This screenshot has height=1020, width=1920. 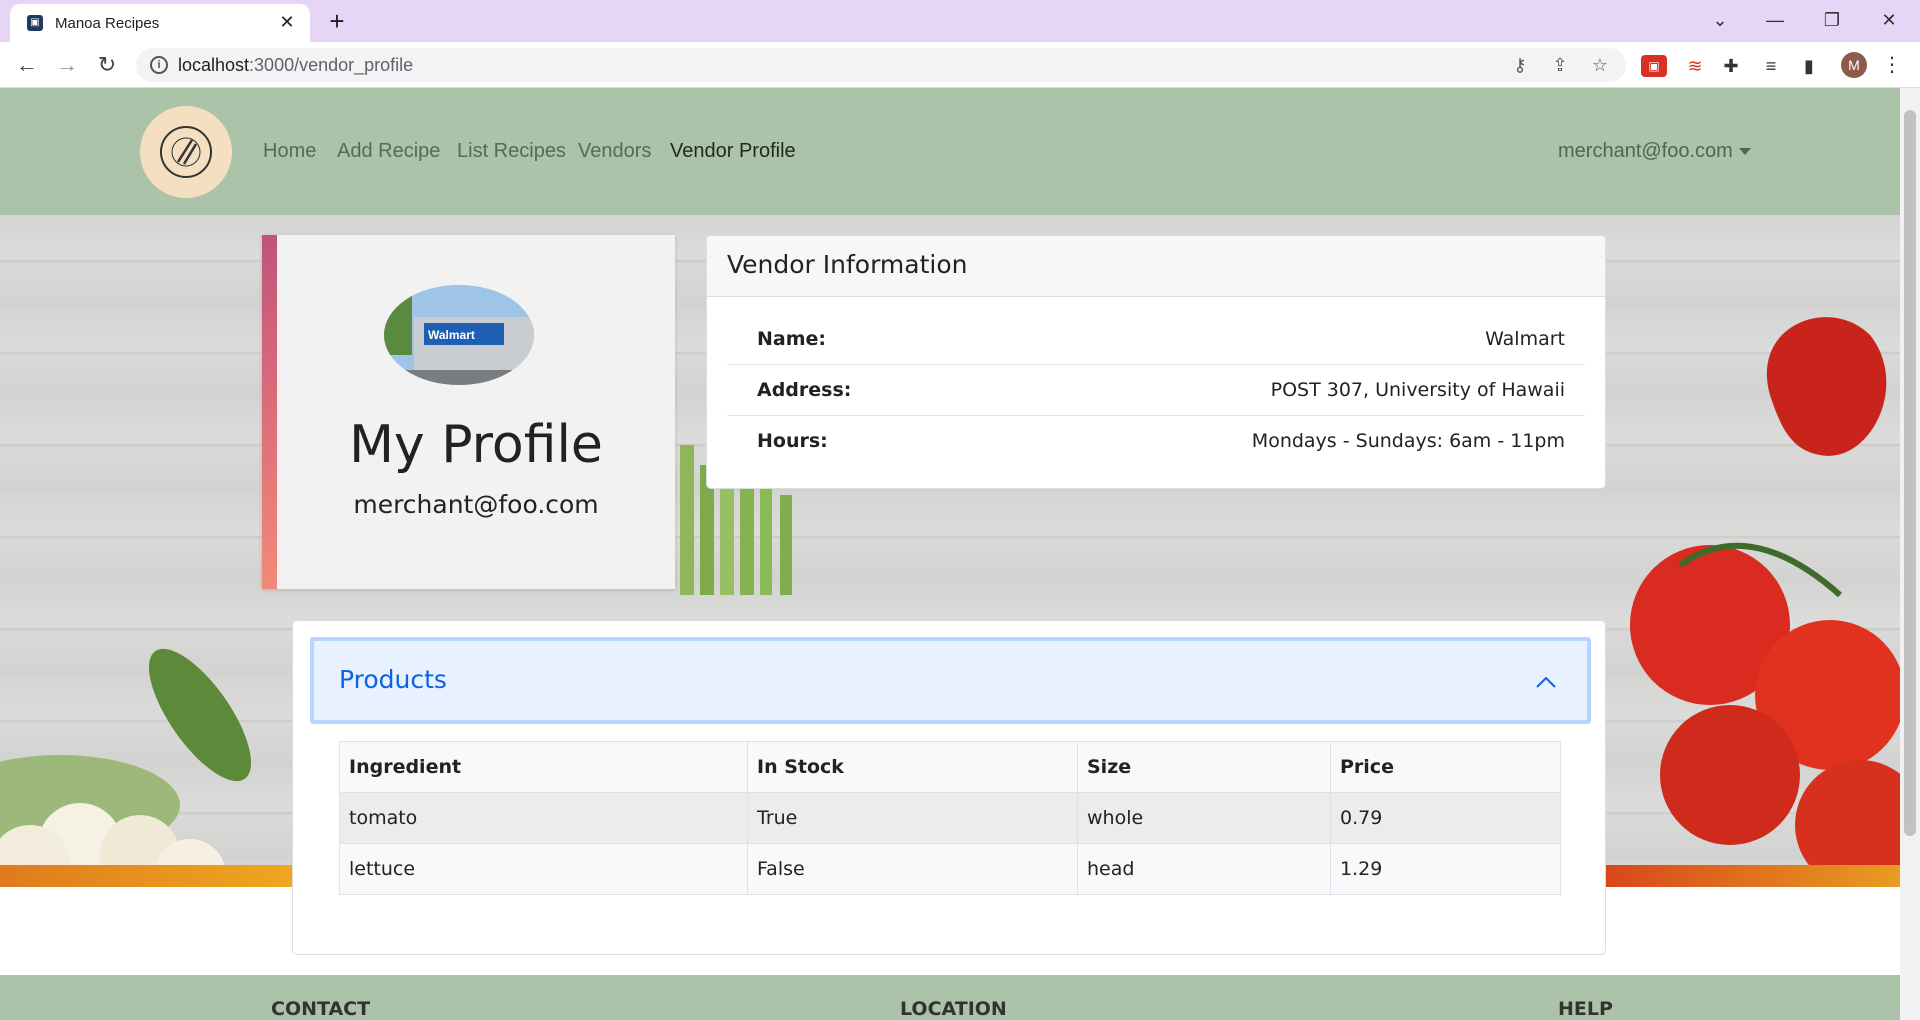 I want to click on column-header: In Stock, so click(x=912, y=767).